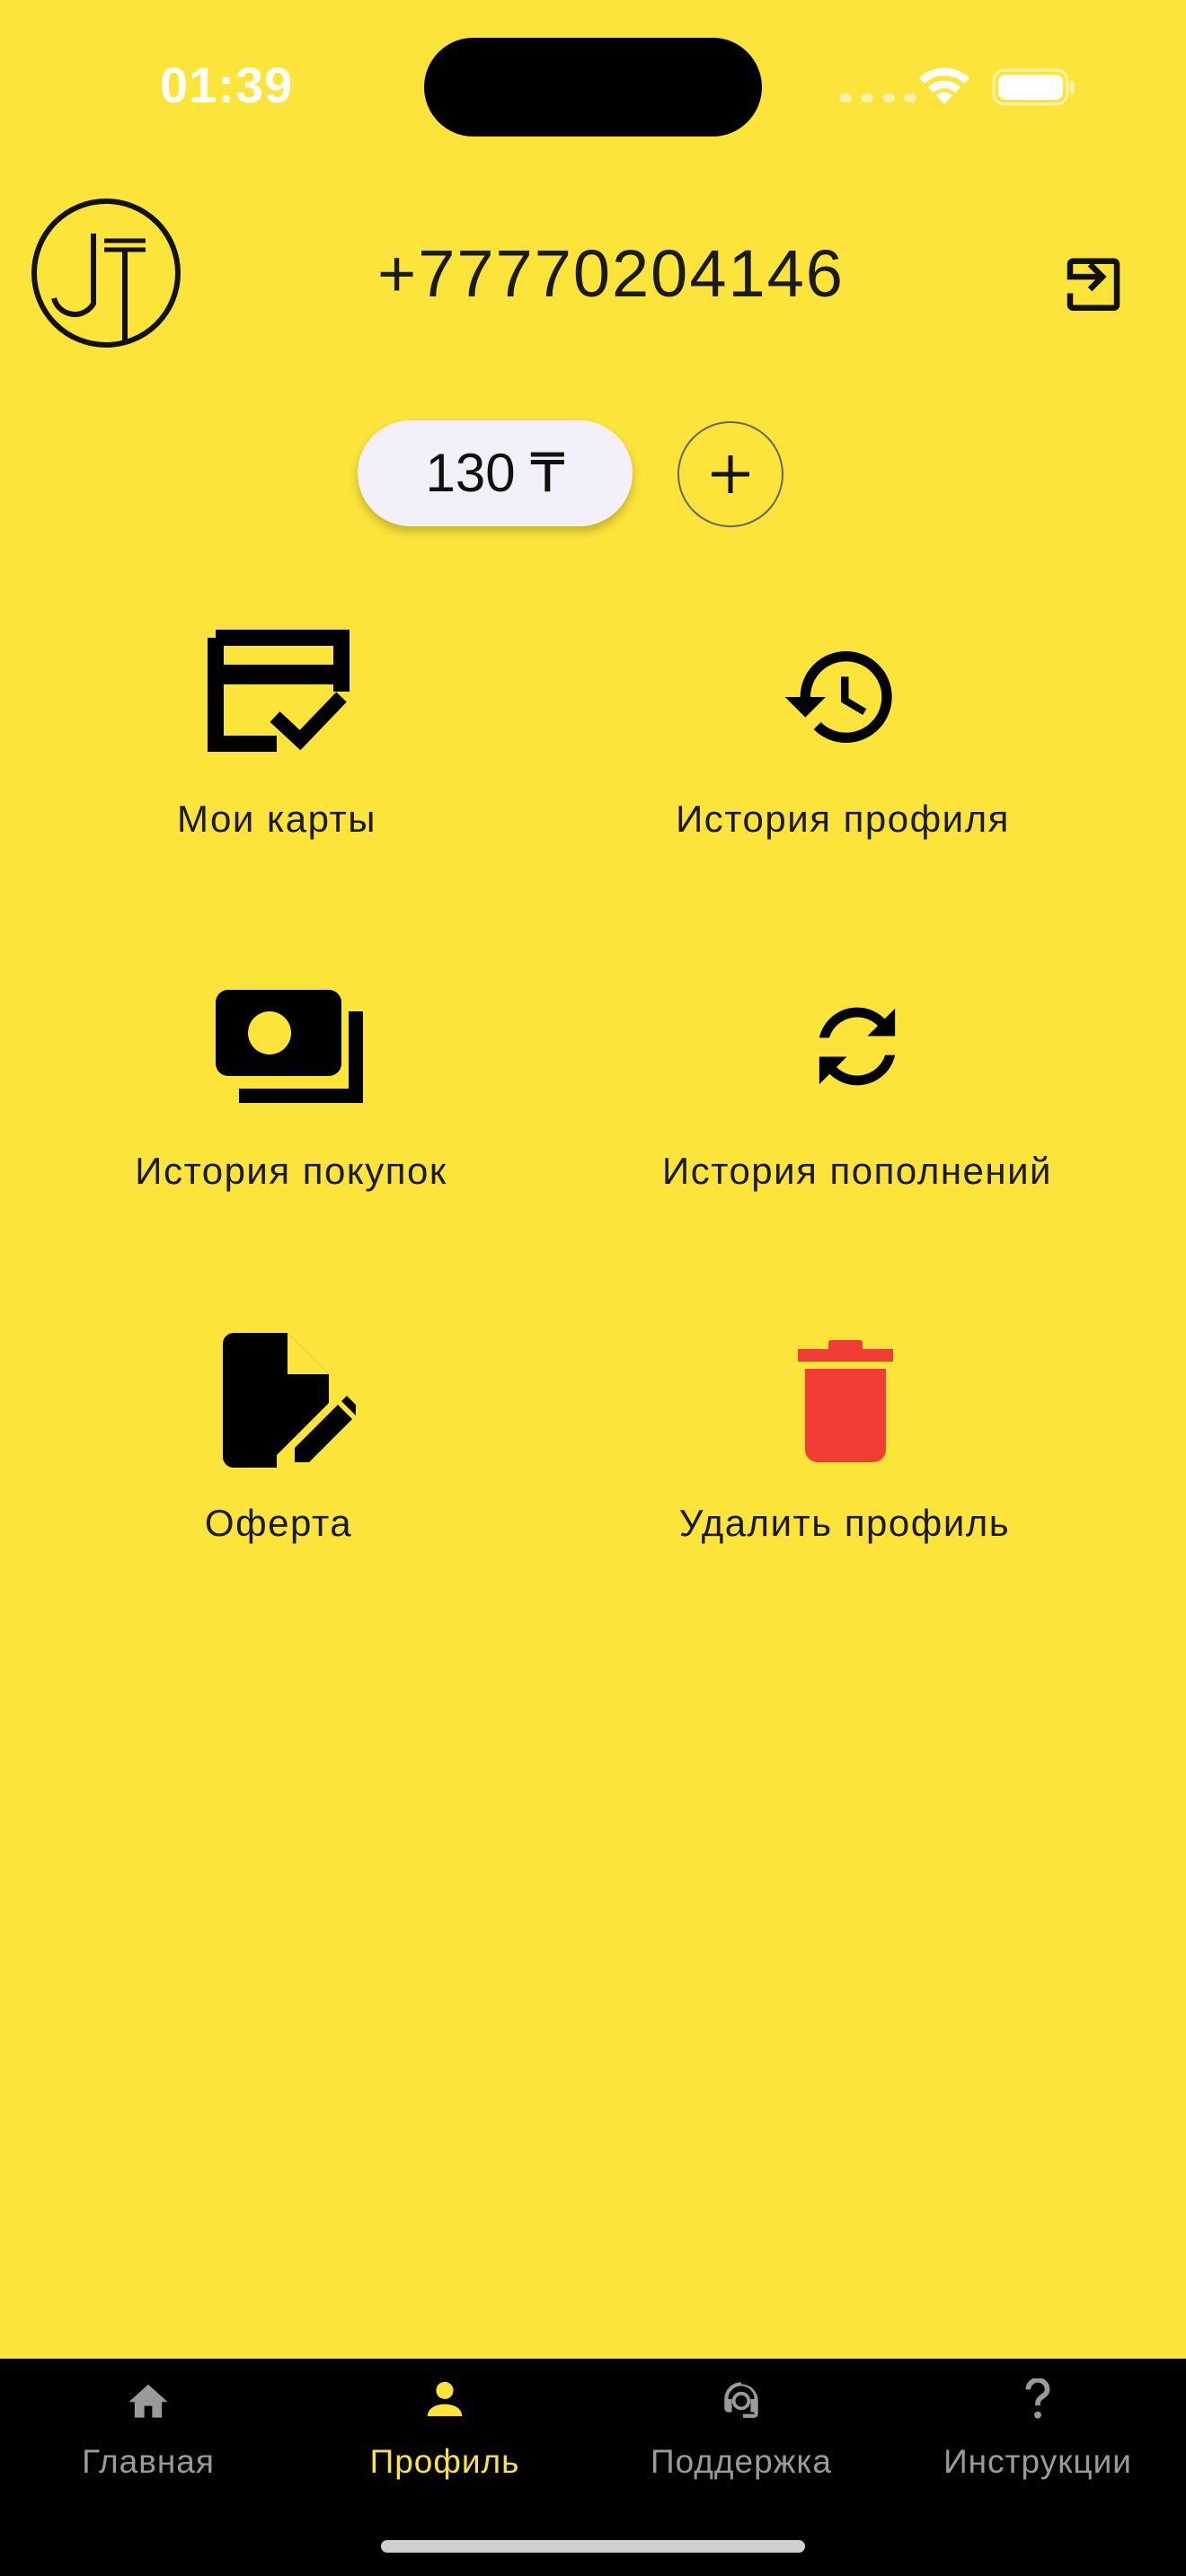  I want to click on purchase-history-label: История покупок, so click(291, 1171).